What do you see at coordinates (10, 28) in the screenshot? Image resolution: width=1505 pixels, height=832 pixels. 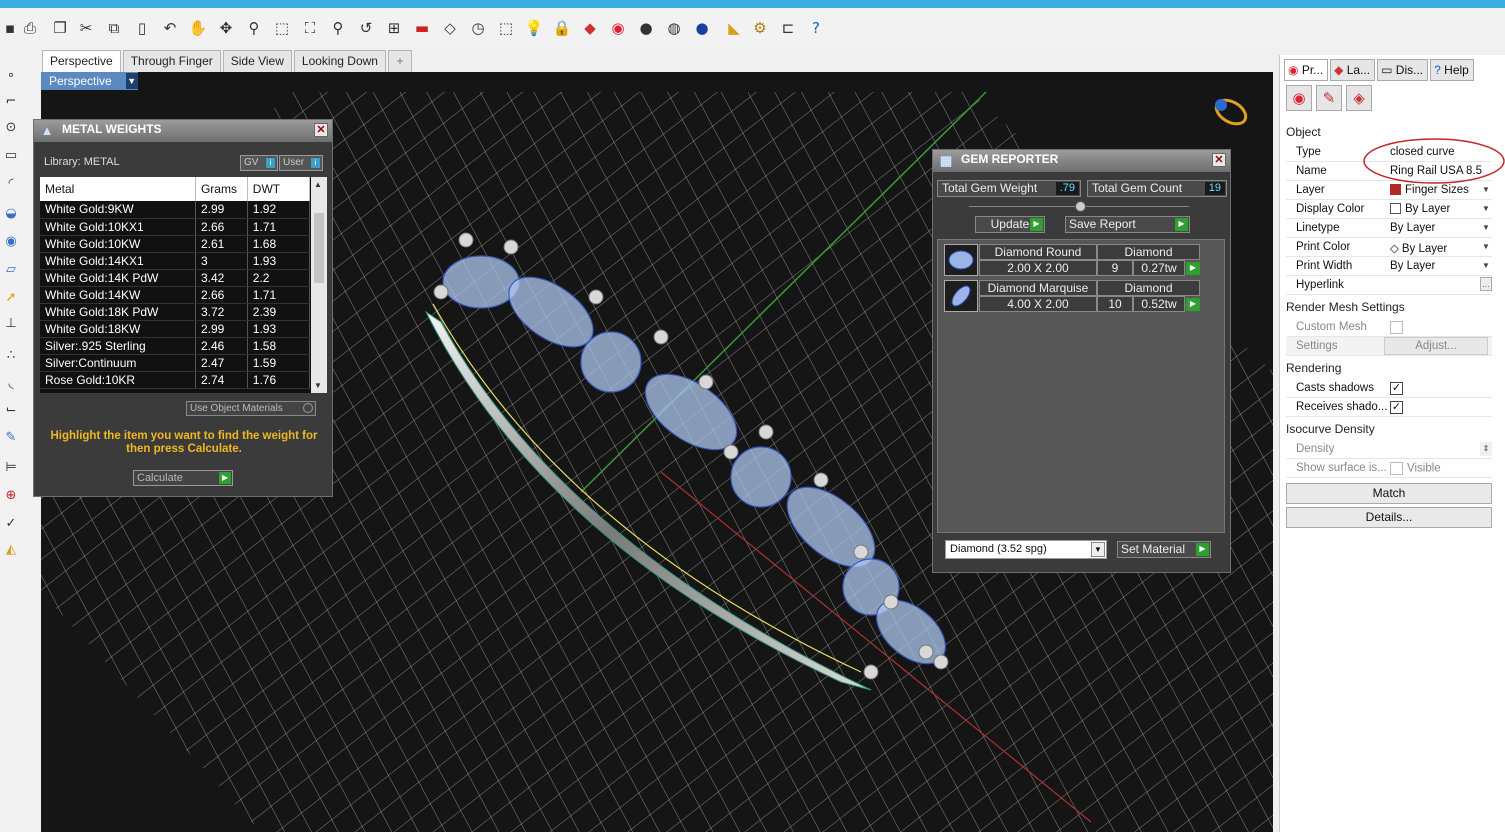 I see `save-icon: ▪` at bounding box center [10, 28].